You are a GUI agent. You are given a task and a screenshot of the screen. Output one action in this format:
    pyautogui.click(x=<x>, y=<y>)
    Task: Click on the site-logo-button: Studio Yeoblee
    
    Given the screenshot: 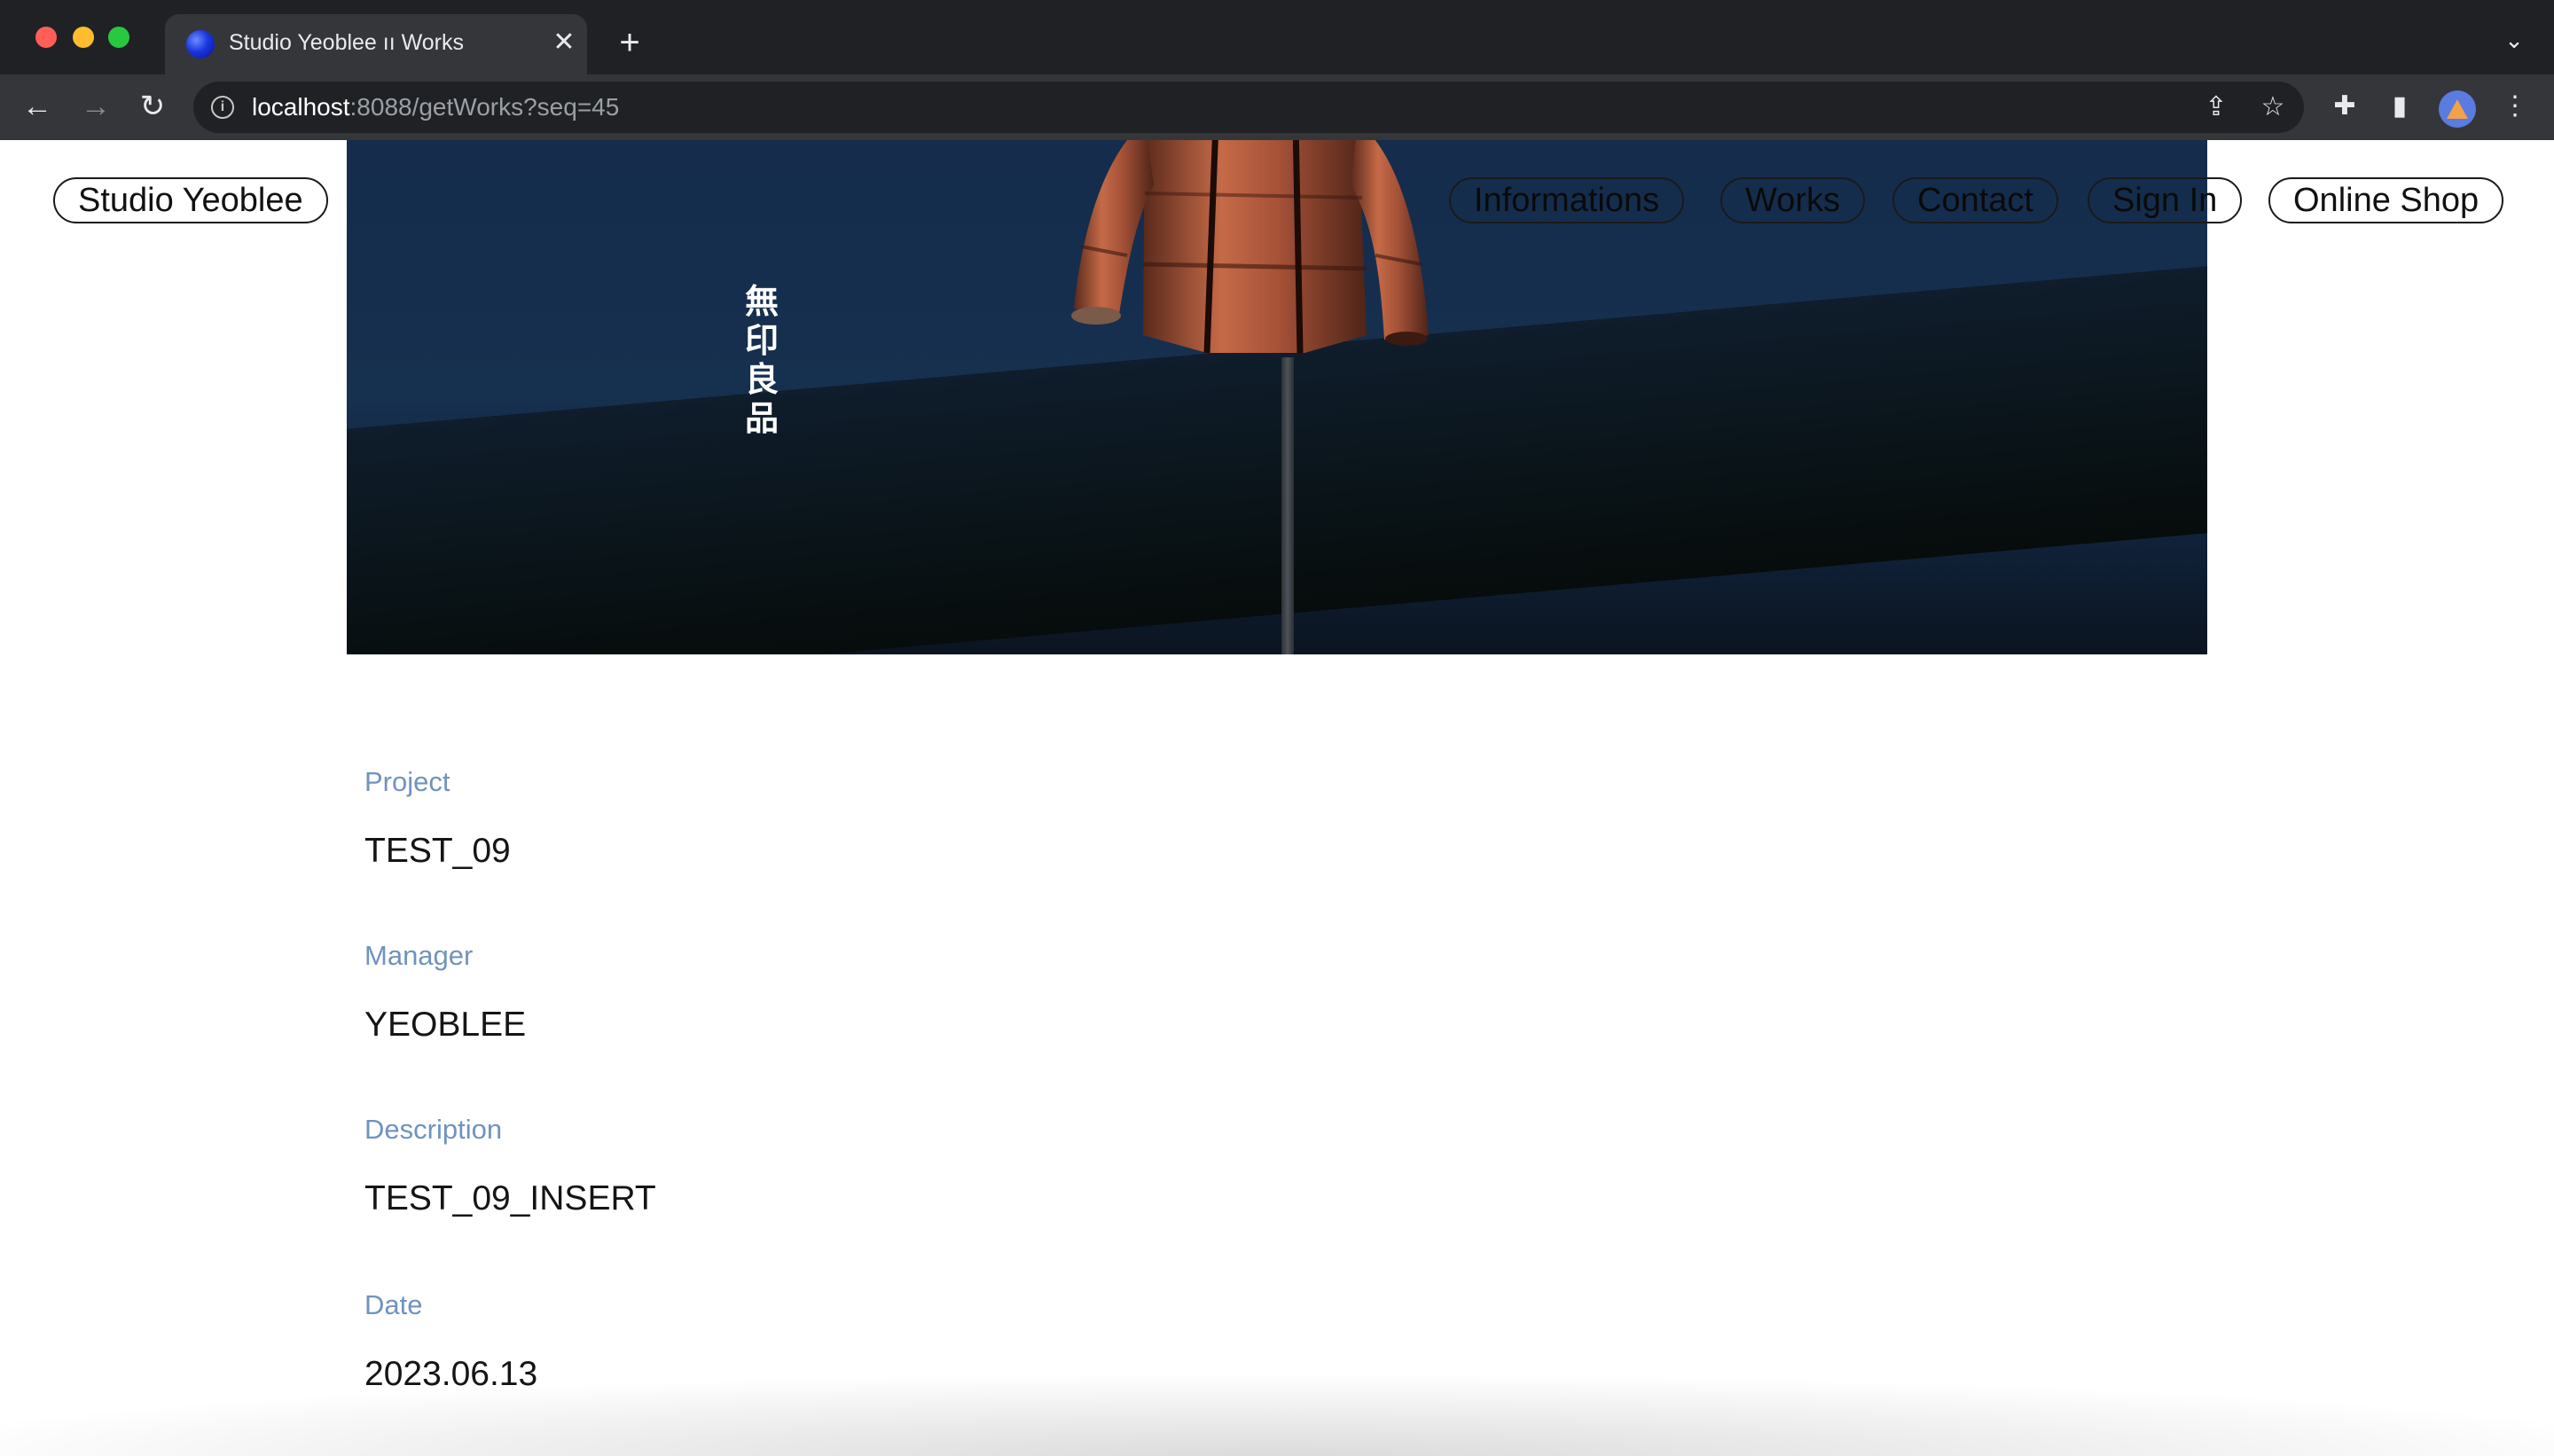 What is the action you would take?
    pyautogui.click(x=190, y=200)
    